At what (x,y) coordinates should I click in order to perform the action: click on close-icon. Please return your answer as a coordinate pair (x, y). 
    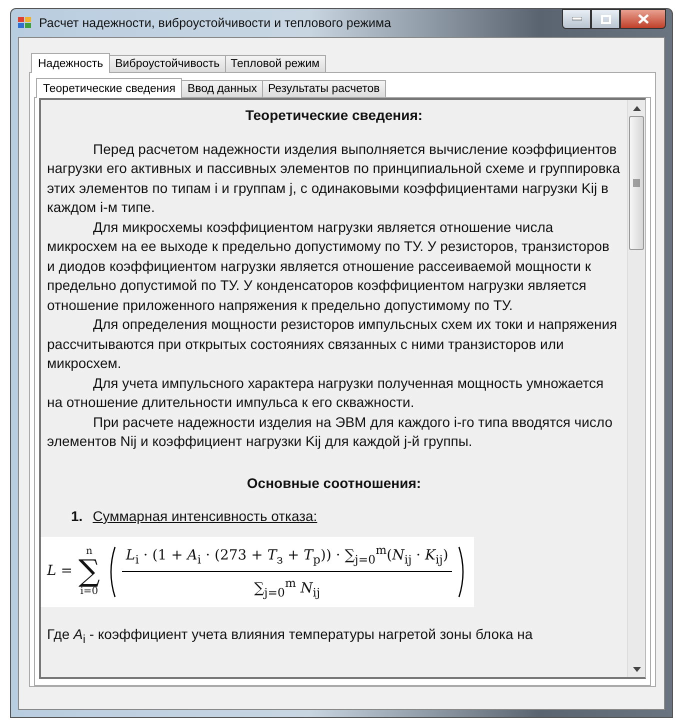
    Looking at the image, I should click on (643, 19).